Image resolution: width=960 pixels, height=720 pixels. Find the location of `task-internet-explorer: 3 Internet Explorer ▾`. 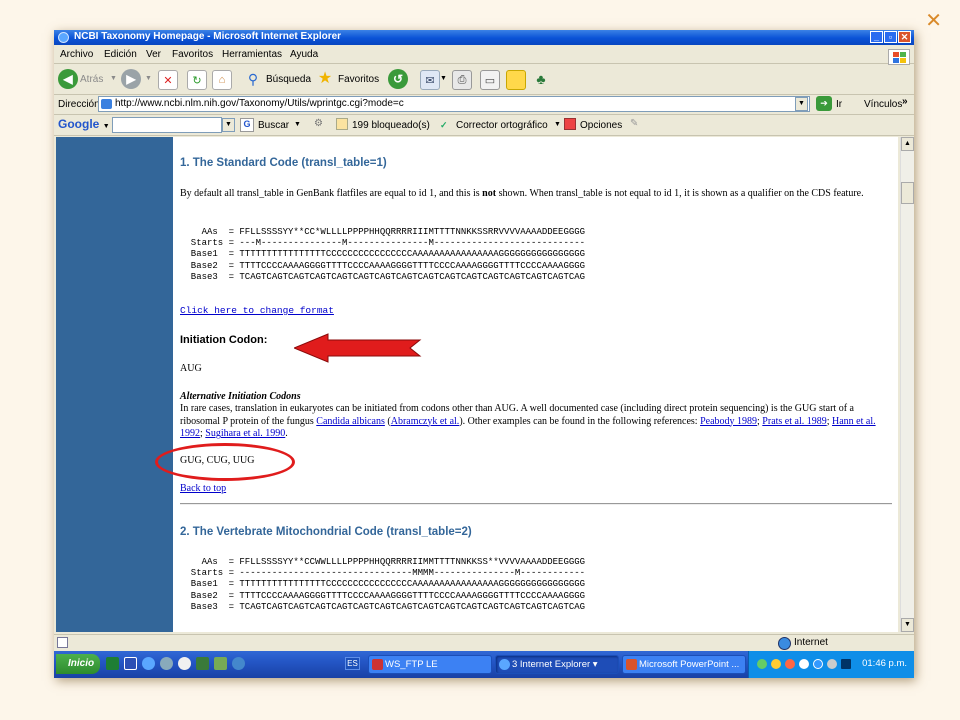

task-internet-explorer: 3 Internet Explorer ▾ is located at coordinates (557, 664).